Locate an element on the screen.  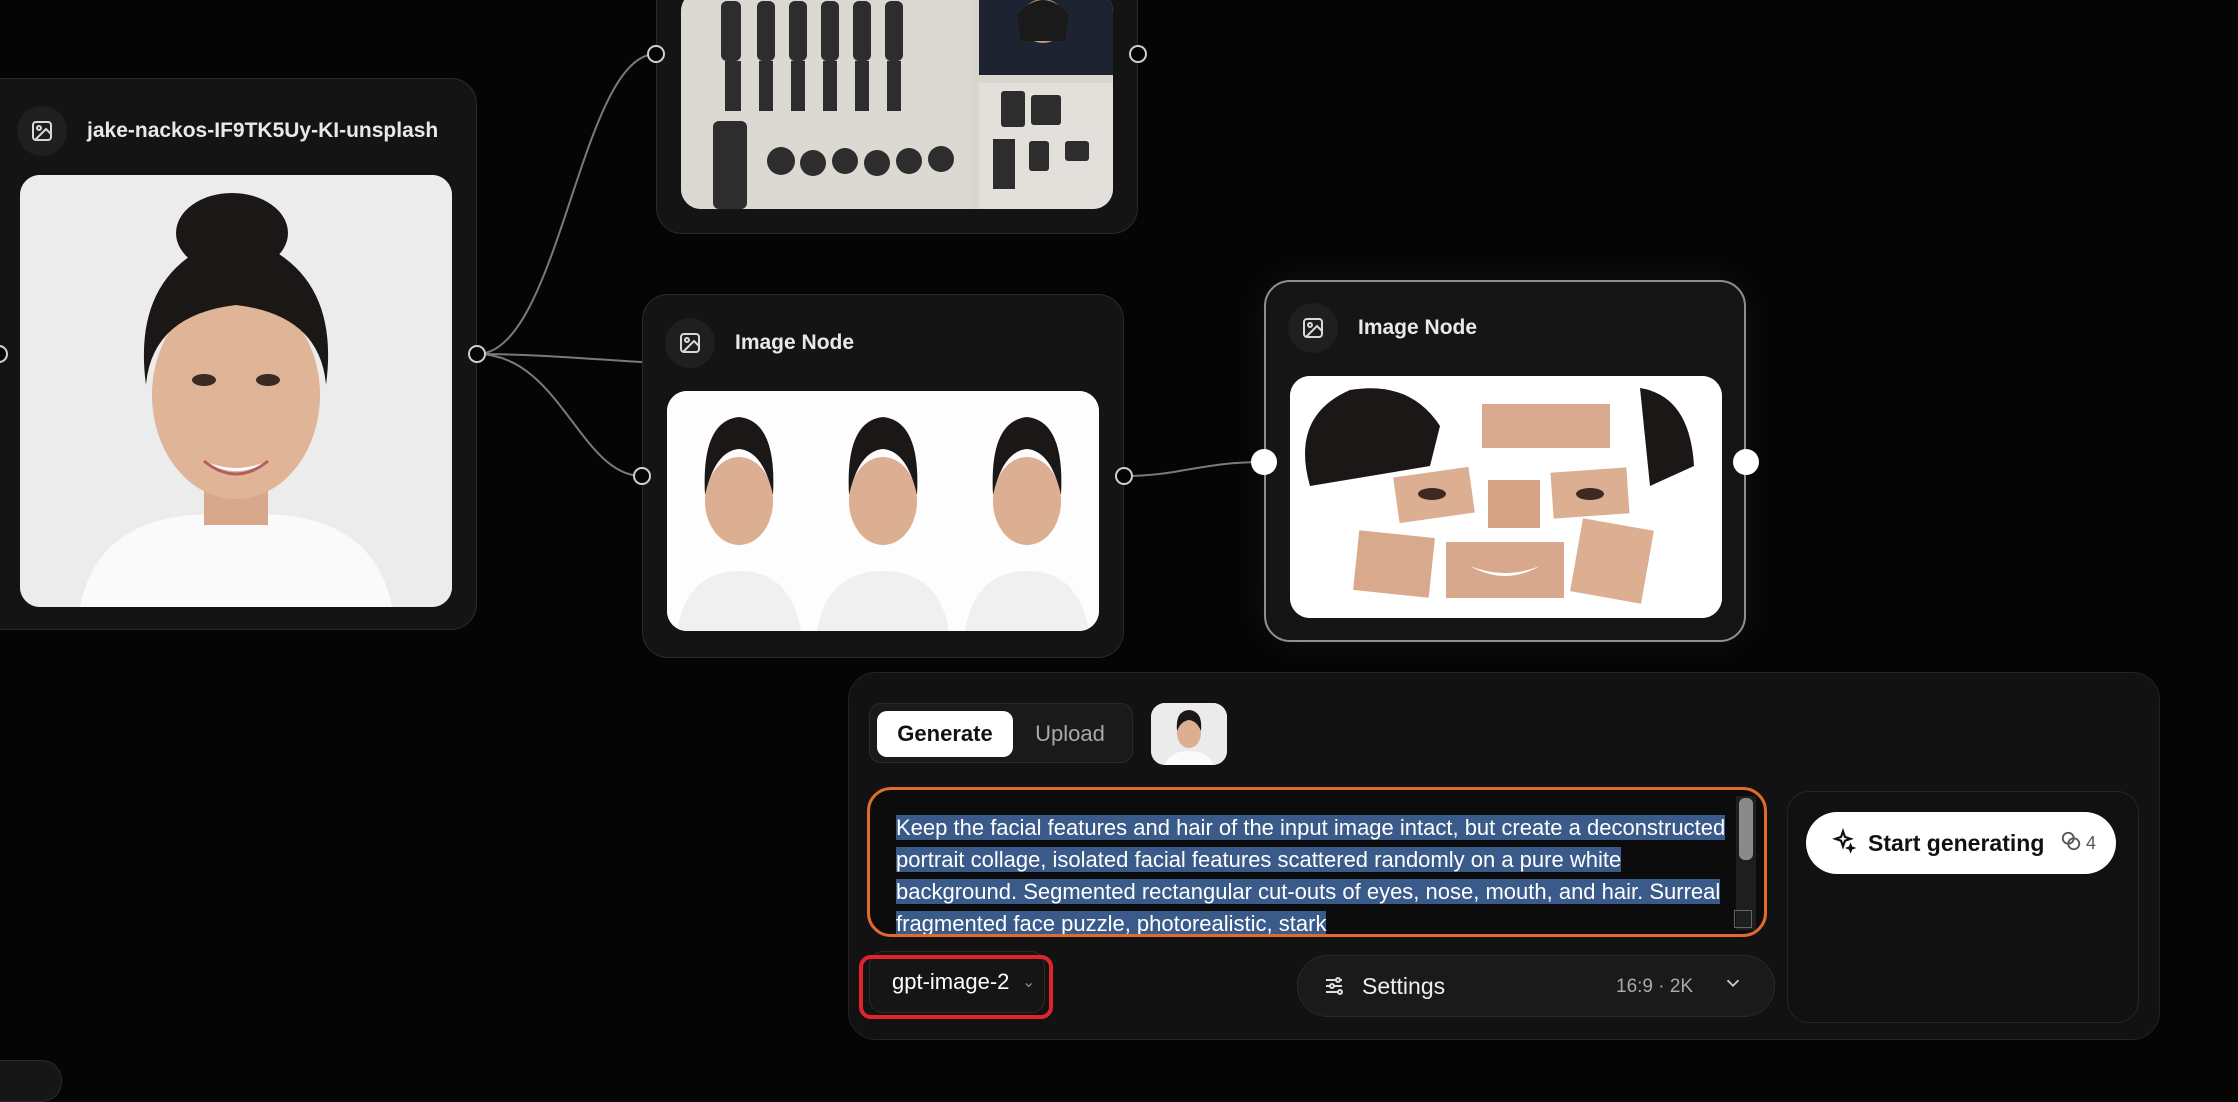
source-portrait-image is located at coordinates (236, 391).